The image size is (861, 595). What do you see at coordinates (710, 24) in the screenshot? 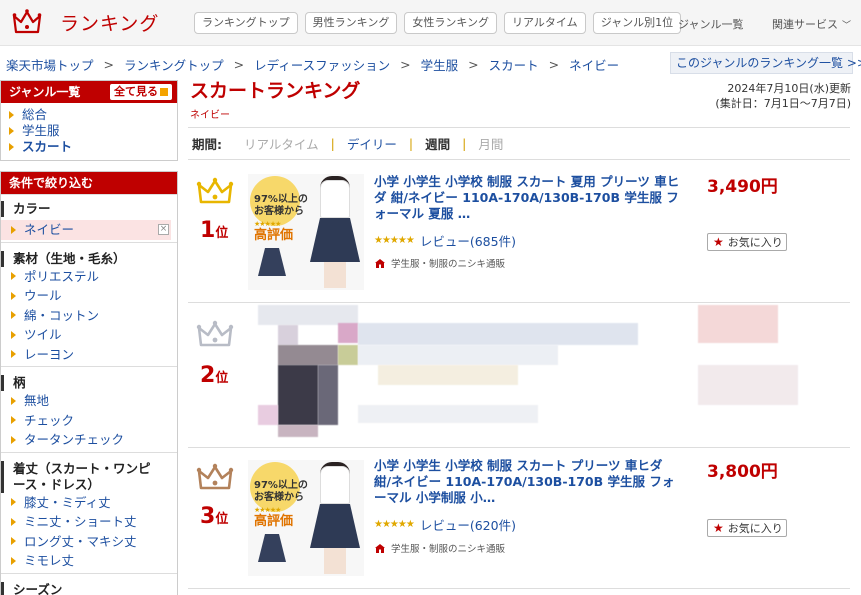
I see `genre-list-link: ジャンル一覧` at bounding box center [710, 24].